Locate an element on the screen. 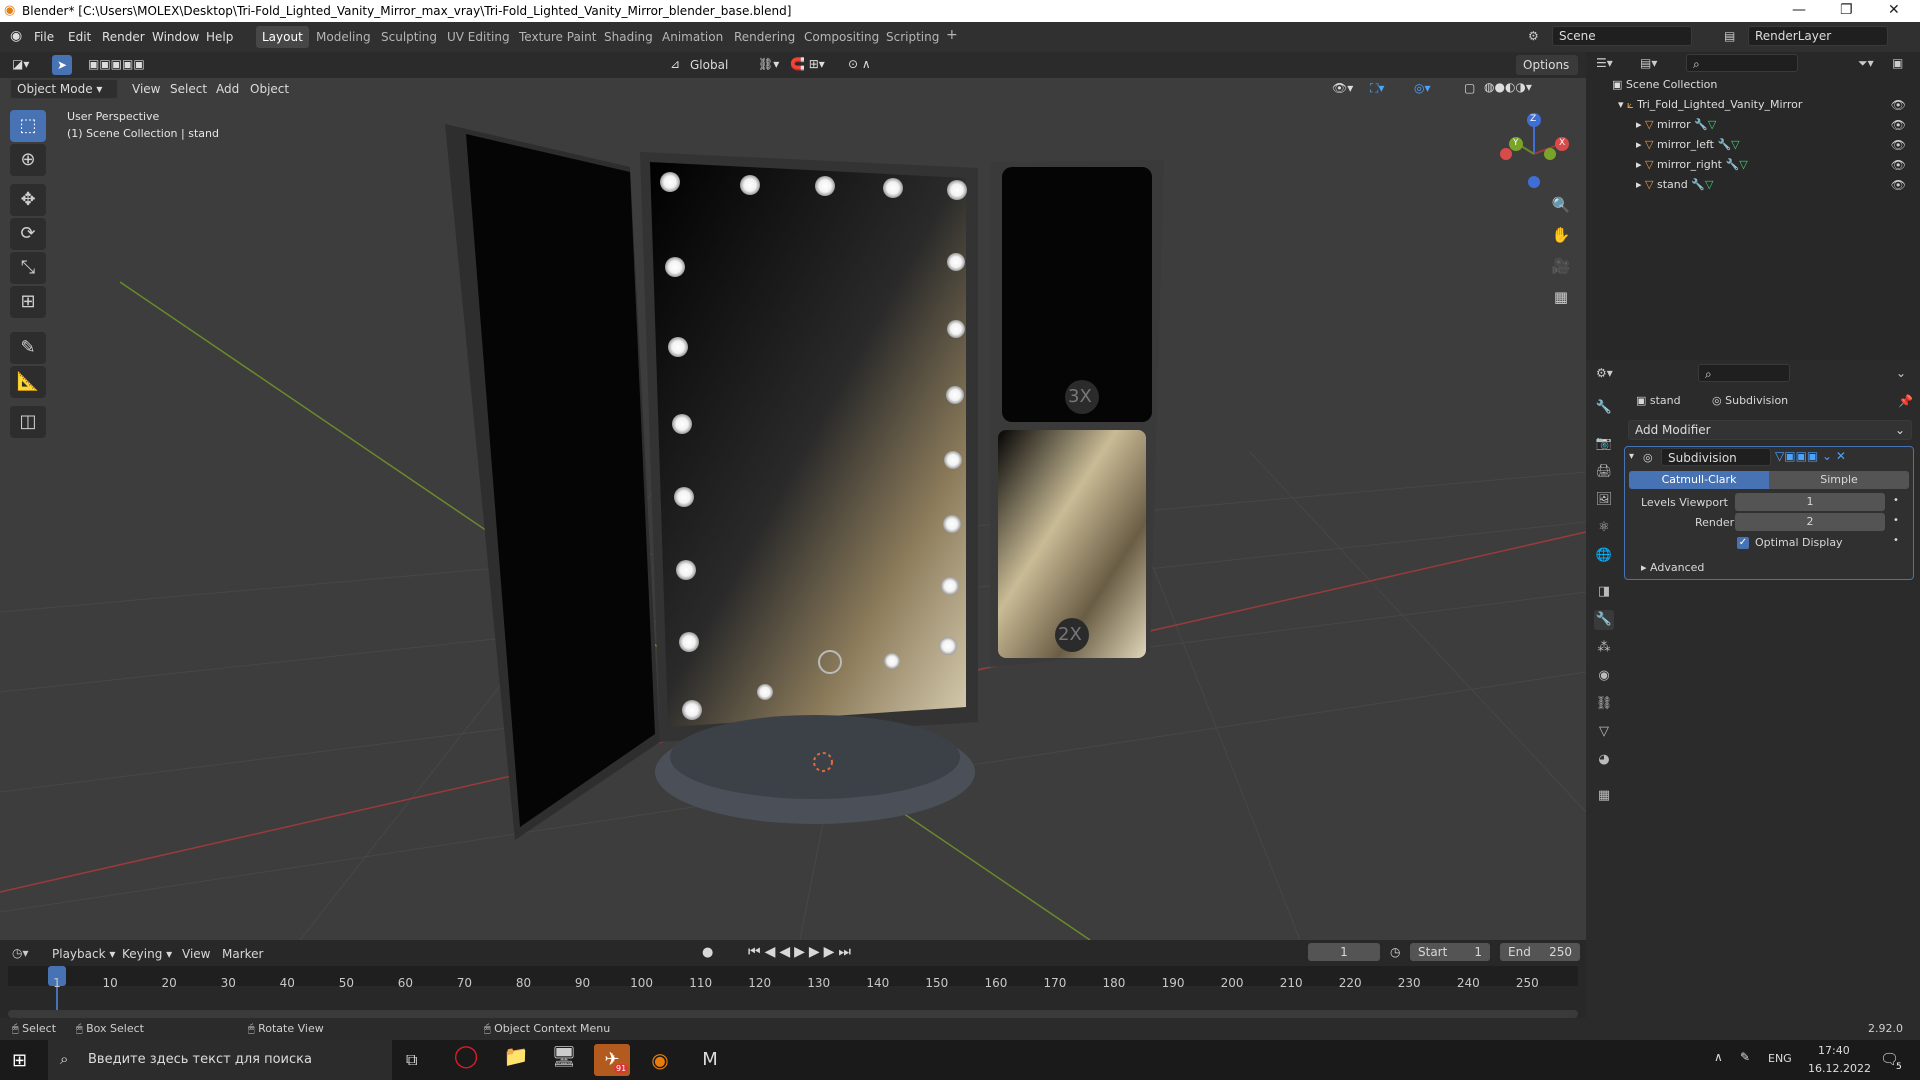  render-levels-field: 2 is located at coordinates (1810, 522).